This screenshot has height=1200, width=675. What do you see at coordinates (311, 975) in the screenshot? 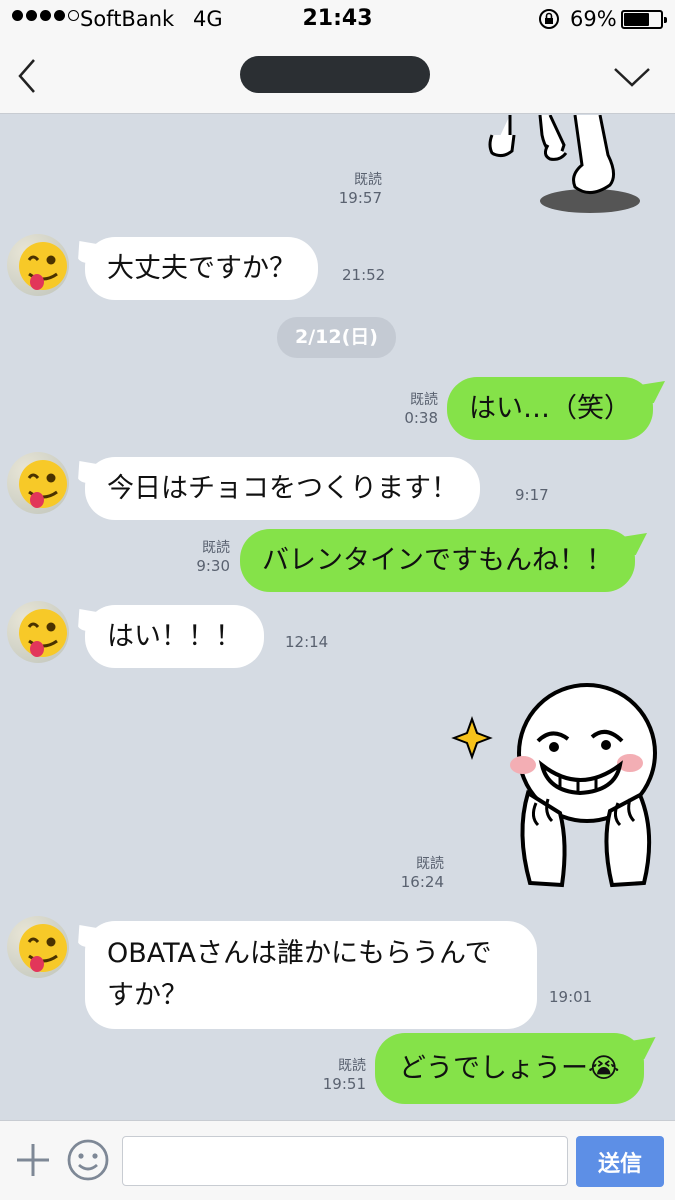
I see `message-bubble-incoming: OBATAさんは誰かにもらうんですか？` at bounding box center [311, 975].